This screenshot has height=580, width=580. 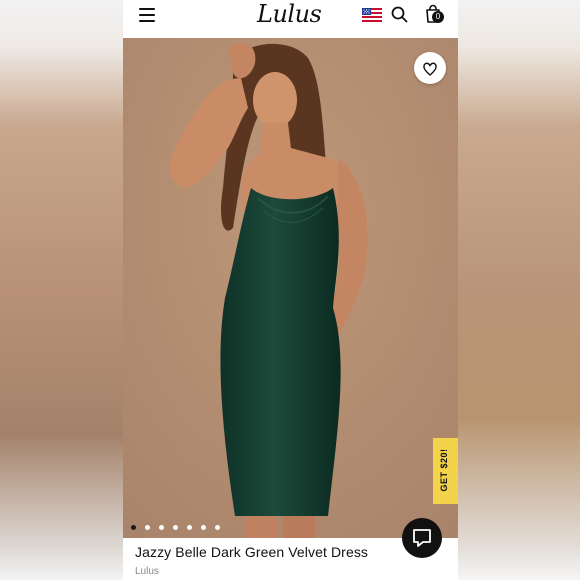 What do you see at coordinates (147, 15) in the screenshot?
I see `hamburger-menu-icon` at bounding box center [147, 15].